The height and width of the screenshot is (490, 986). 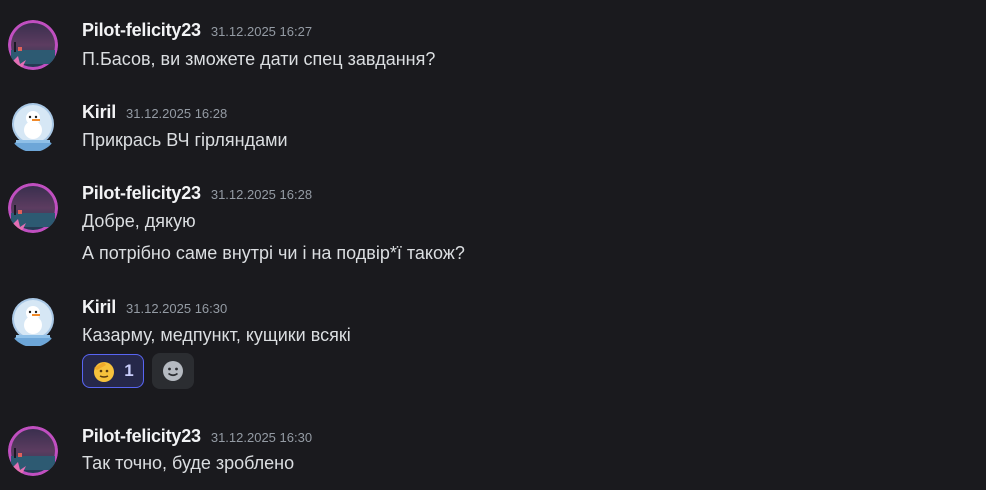 What do you see at coordinates (129, 370) in the screenshot?
I see `reaction-count: 1` at bounding box center [129, 370].